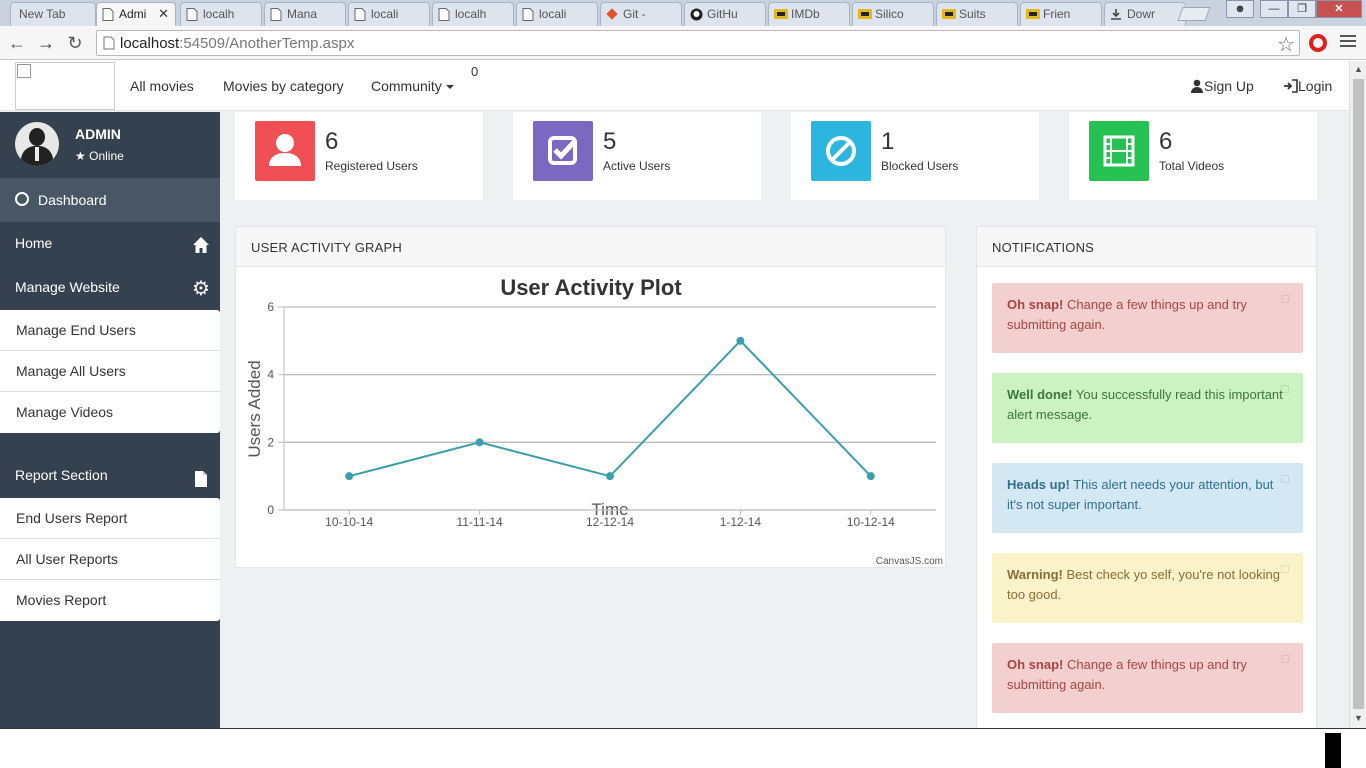 The height and width of the screenshot is (768, 1366). Describe the element at coordinates (110, 600) in the screenshot. I see `sidebar-item-movies-report: Movies Report` at that location.